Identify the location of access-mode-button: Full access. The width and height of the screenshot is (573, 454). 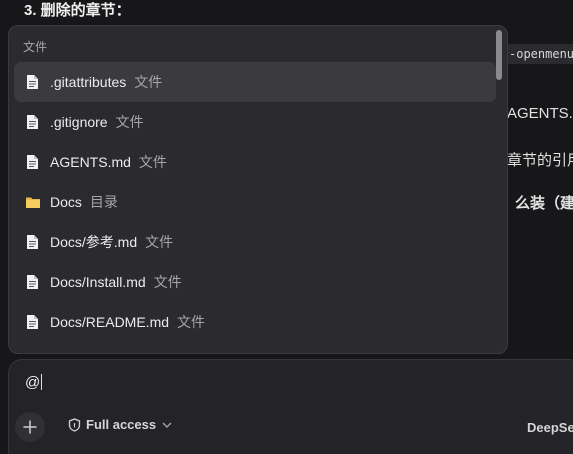
(120, 424).